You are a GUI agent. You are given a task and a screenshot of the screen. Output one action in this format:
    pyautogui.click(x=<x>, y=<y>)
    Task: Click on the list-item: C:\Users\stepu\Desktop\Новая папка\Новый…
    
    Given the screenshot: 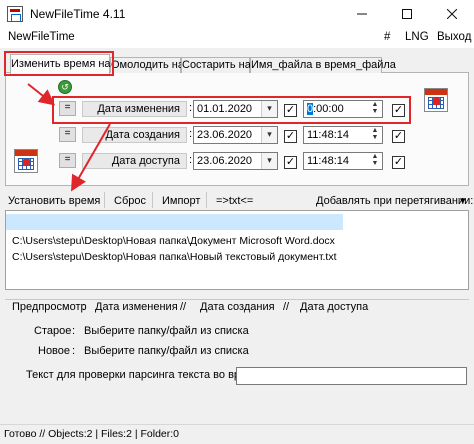 What is the action you would take?
    pyautogui.click(x=174, y=257)
    